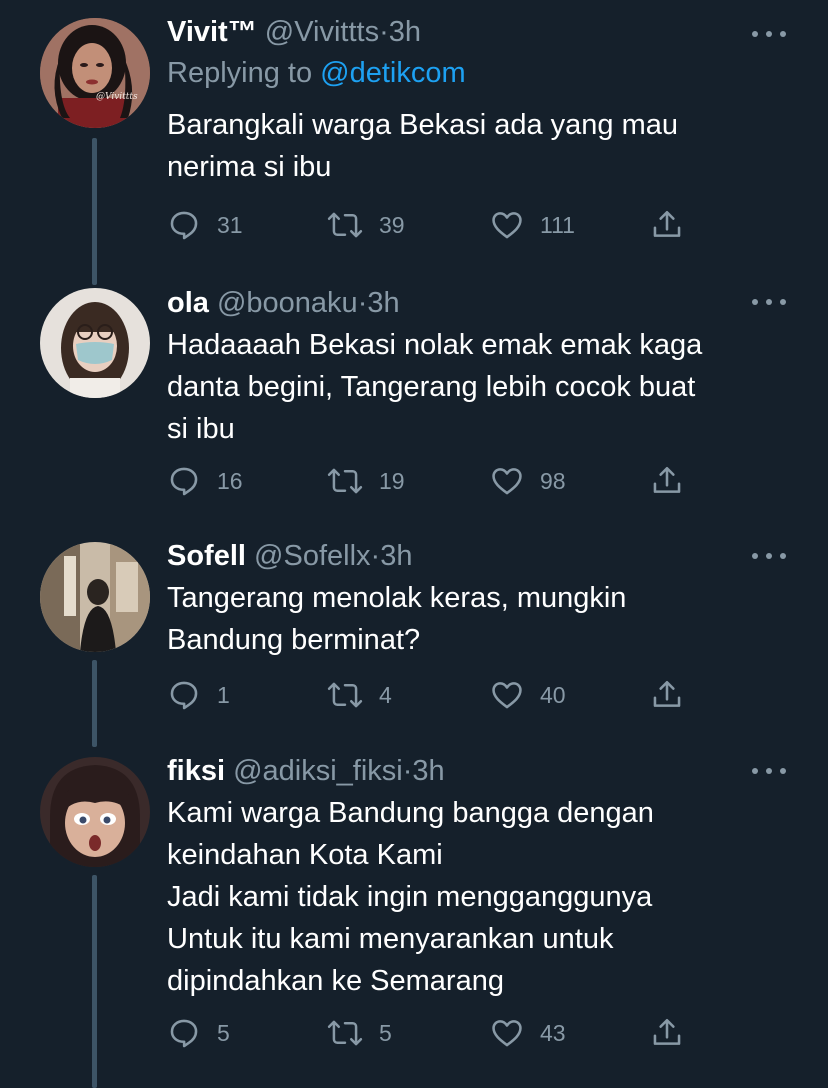 The width and height of the screenshot is (828, 1088). Describe the element at coordinates (477, 32) in the screenshot. I see `tweet-header: Vivit™ @Vivittts·3h` at that location.